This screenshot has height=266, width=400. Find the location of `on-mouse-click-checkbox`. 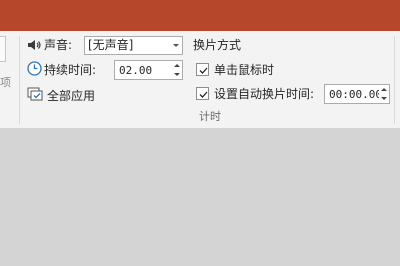

on-mouse-click-checkbox is located at coordinates (202, 69).